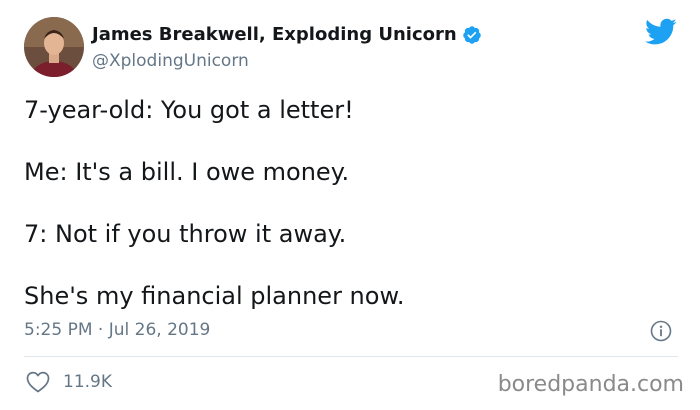  Describe the element at coordinates (38, 382) in the screenshot. I see `heart-icon` at that location.